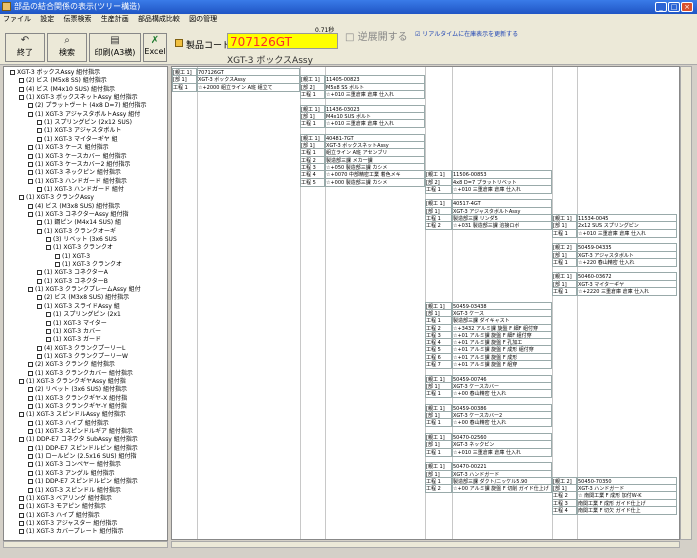  I want to click on maximize-button: □, so click(674, 7).